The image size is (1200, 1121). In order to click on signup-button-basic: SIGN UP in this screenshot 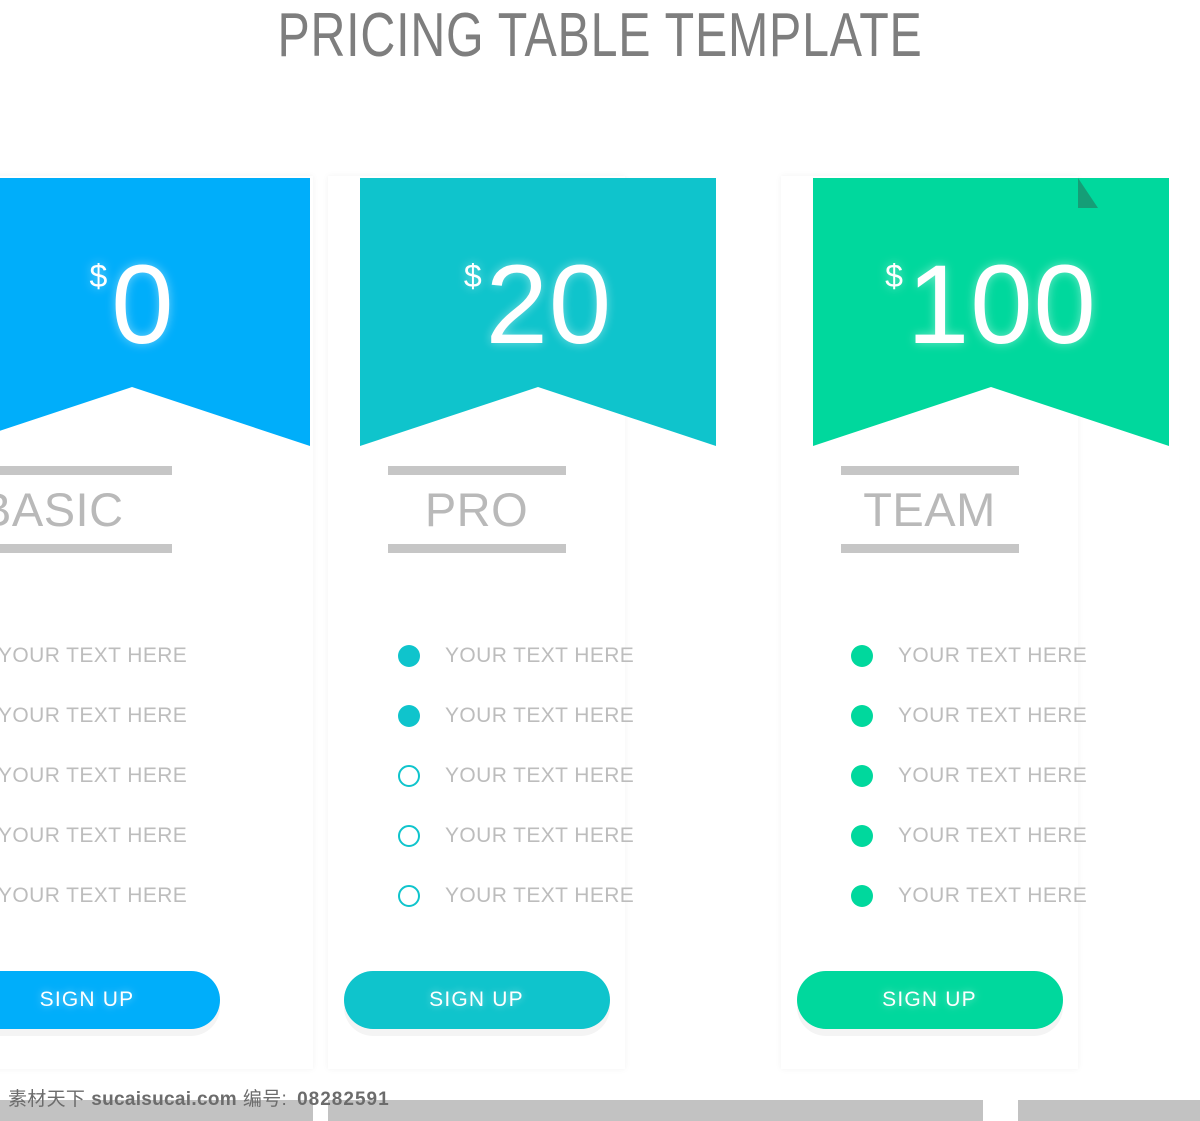, I will do `click(110, 1000)`.